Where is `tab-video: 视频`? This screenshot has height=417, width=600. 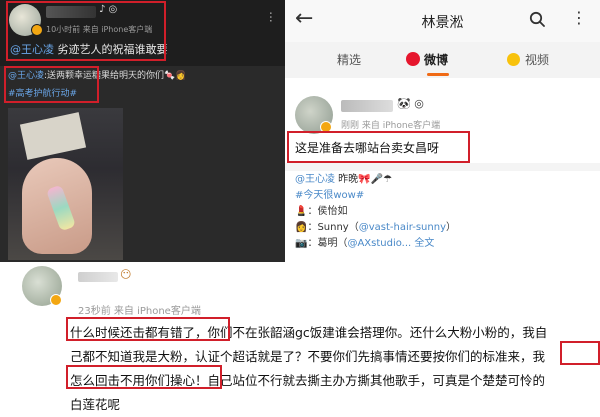 tab-video: 视频 is located at coordinates (537, 59).